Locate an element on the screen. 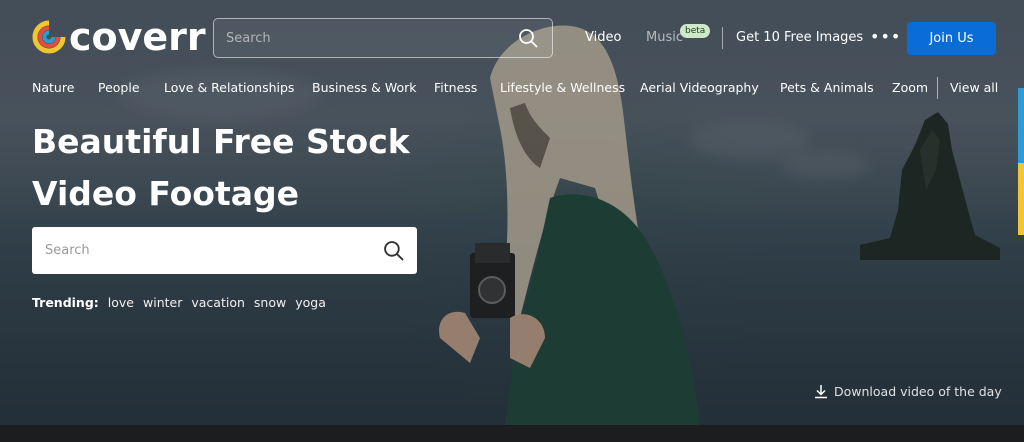  trending-tag: snow is located at coordinates (270, 302).